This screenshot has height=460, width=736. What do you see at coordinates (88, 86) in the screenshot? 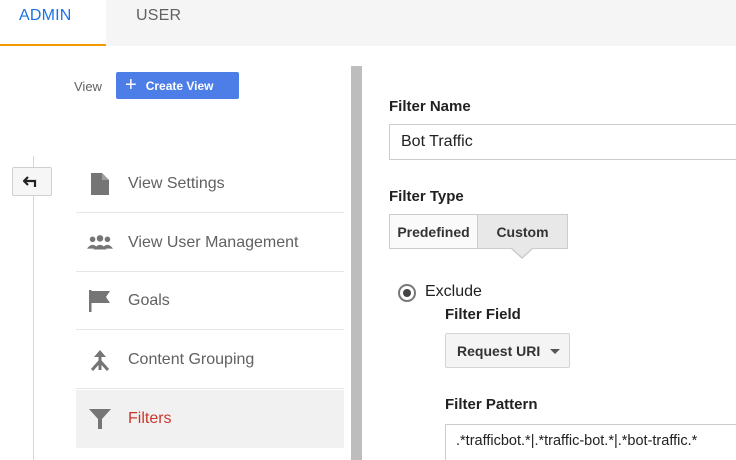
I see `view-label: View` at bounding box center [88, 86].